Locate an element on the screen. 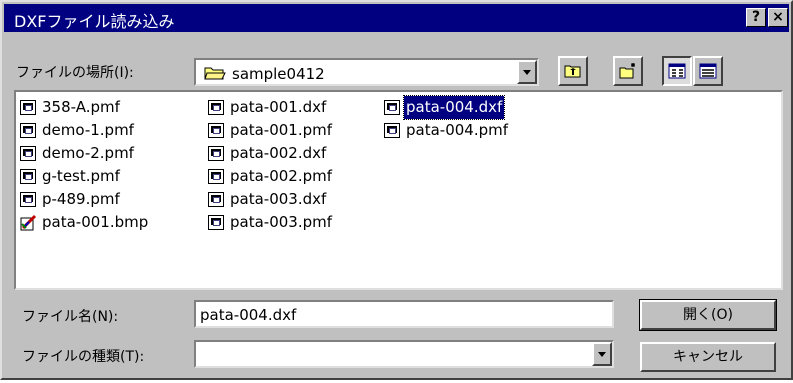 The width and height of the screenshot is (793, 383). filetype-label: ファイルの種類(T): is located at coordinates (83, 357).